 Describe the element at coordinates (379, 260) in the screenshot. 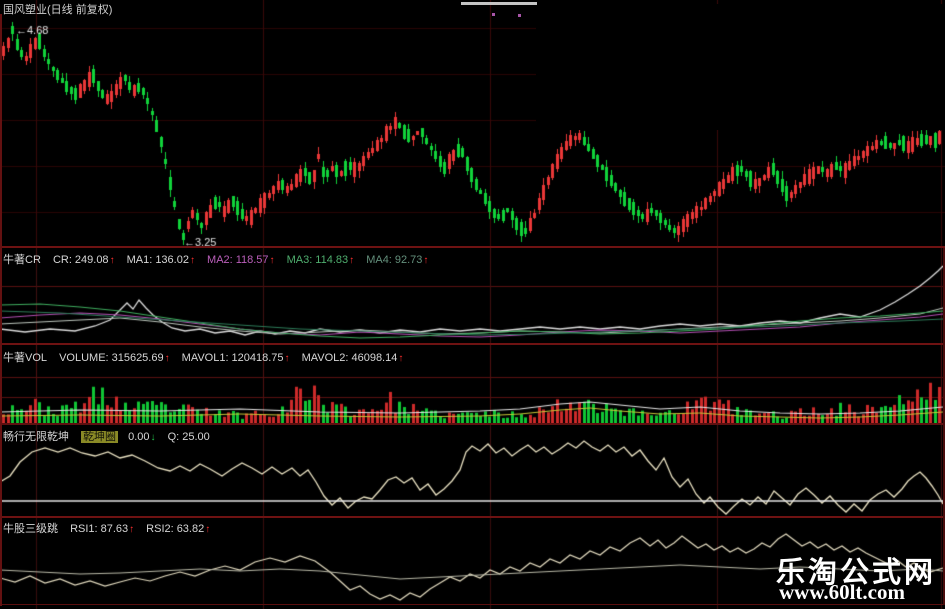

I see `field-label: MA4:` at that location.